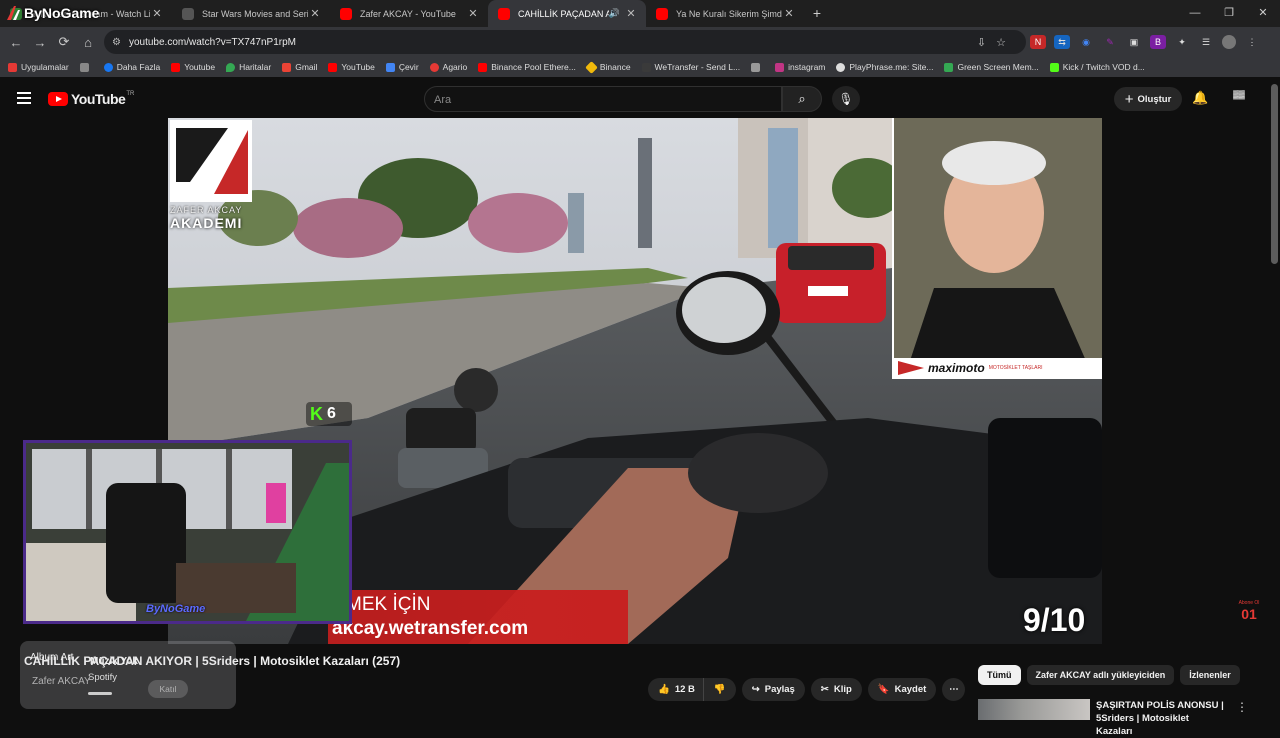  What do you see at coordinates (358, 67) in the screenshot?
I see `bookmark-label: YouTube` at bounding box center [358, 67].